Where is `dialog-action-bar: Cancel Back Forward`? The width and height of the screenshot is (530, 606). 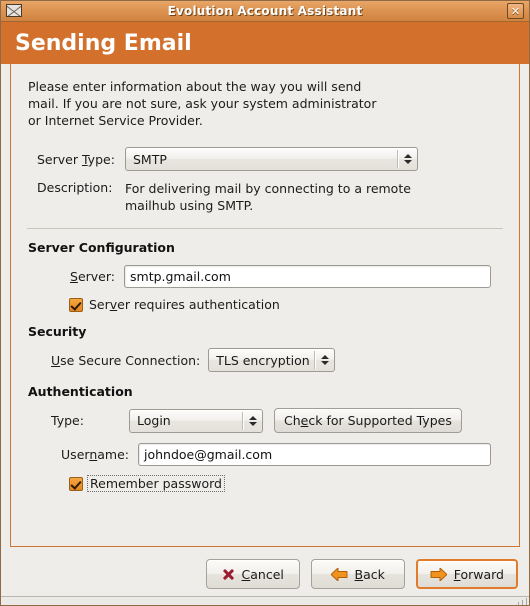 dialog-action-bar: Cancel Back Forward is located at coordinates (265, 574).